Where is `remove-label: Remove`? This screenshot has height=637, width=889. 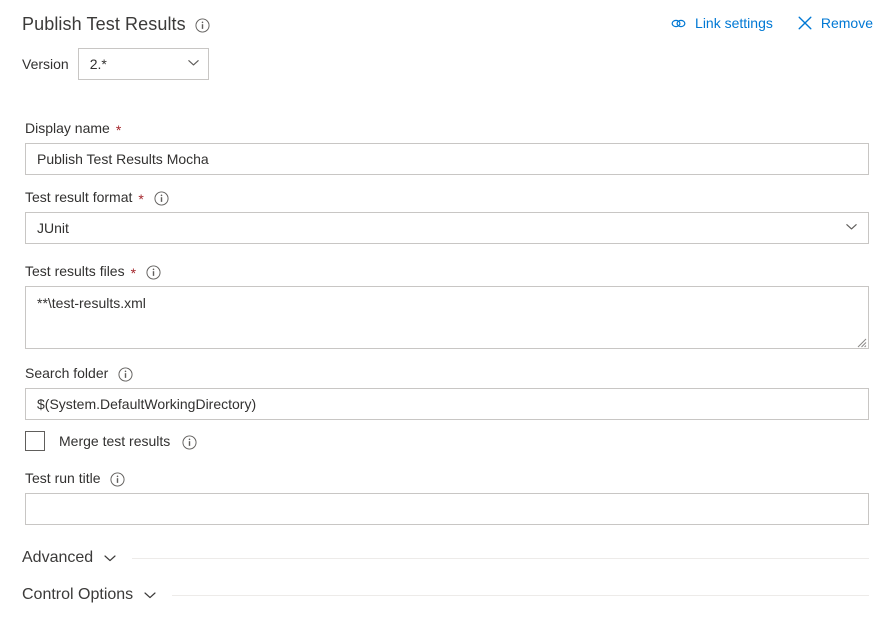
remove-label: Remove is located at coordinates (846, 23).